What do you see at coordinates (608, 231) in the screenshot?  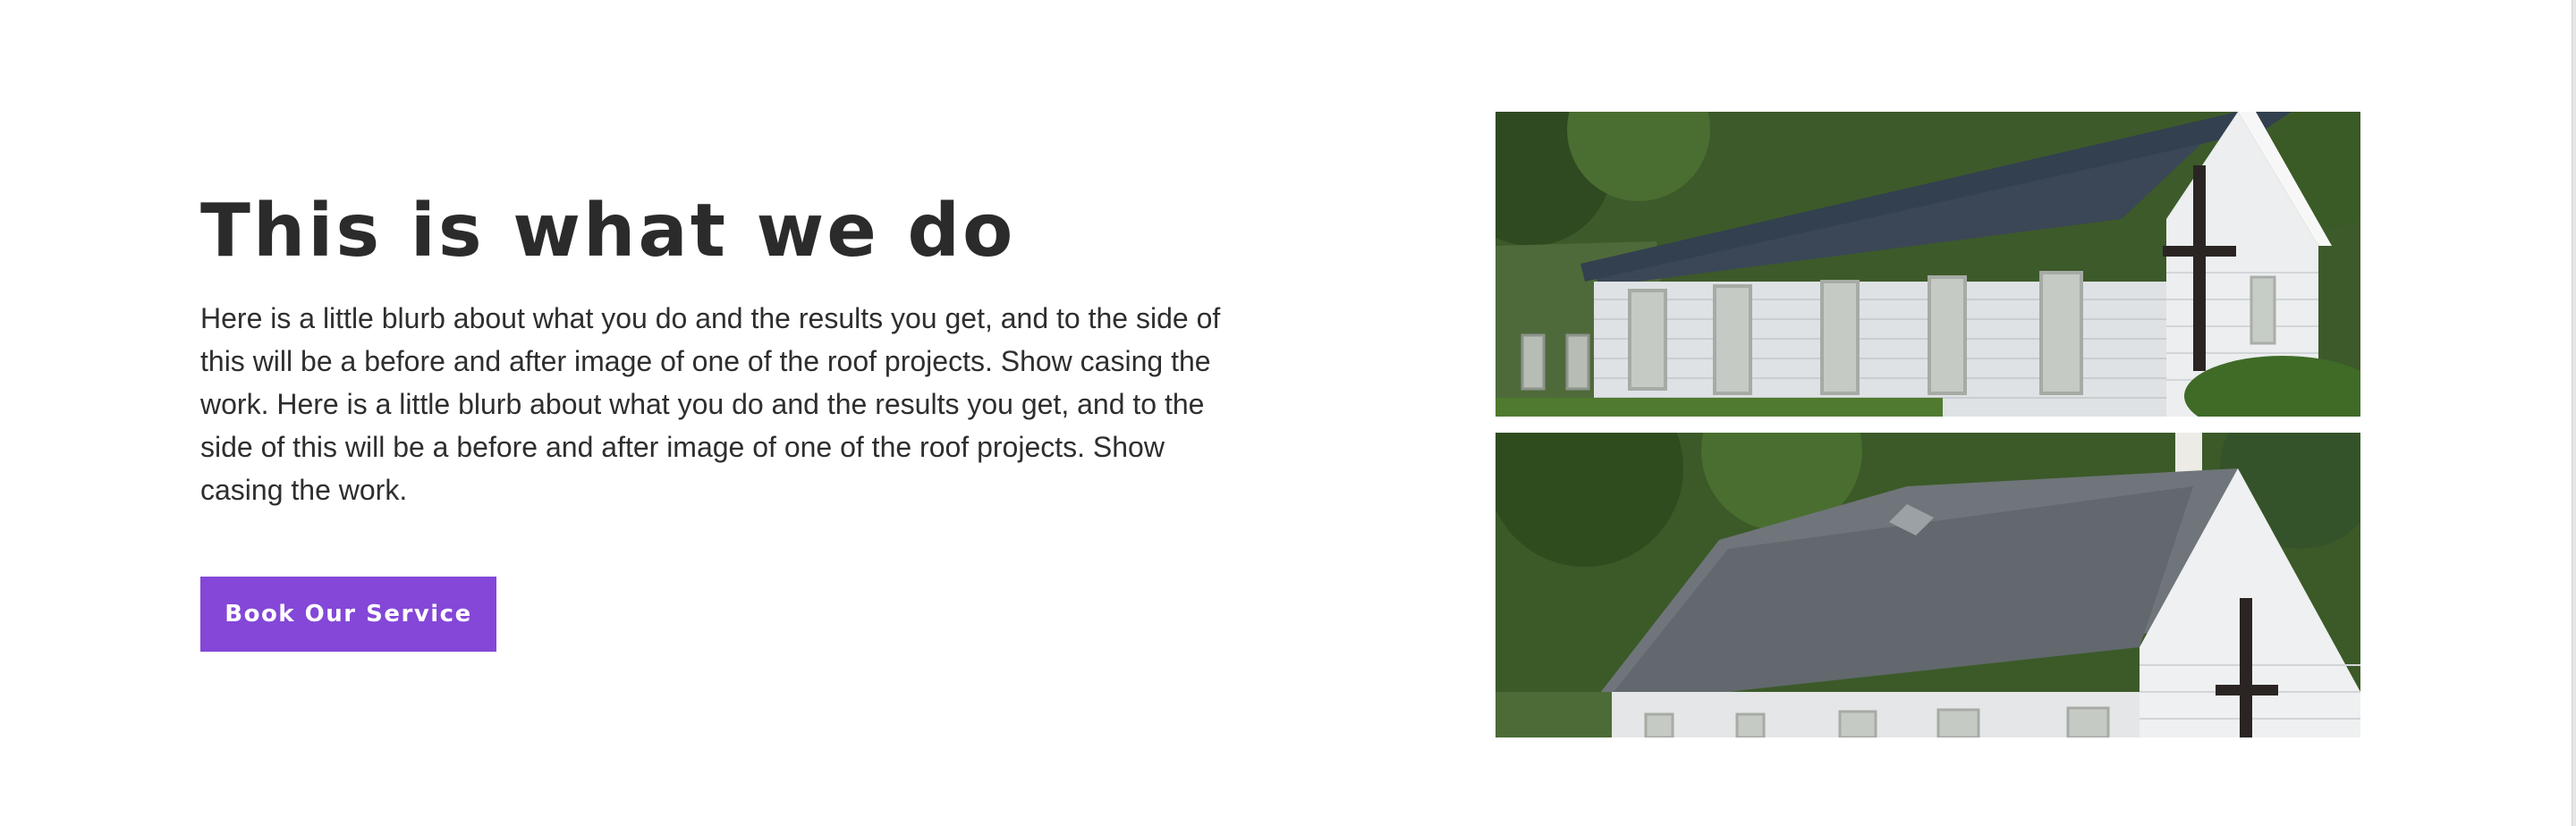 I see `section-heading: This is what we do` at bounding box center [608, 231].